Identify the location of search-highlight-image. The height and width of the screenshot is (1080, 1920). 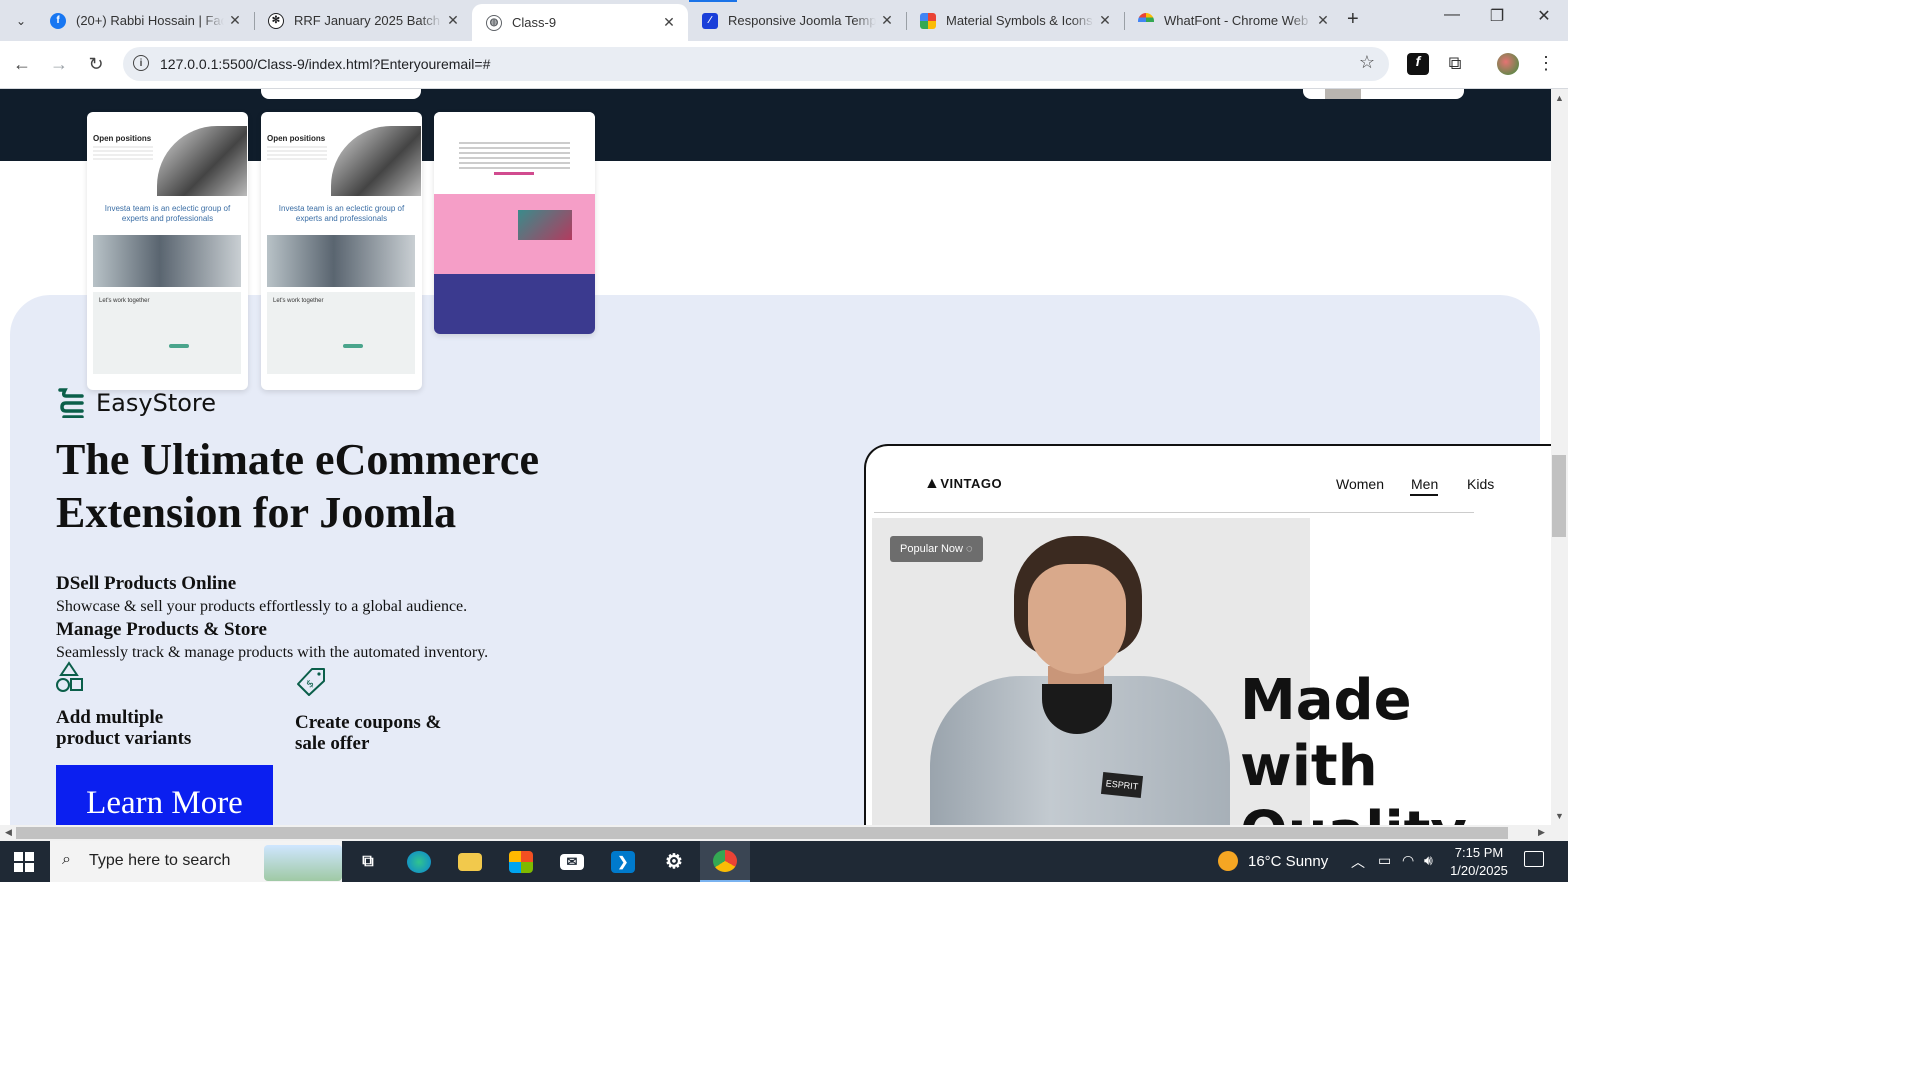
(303, 863).